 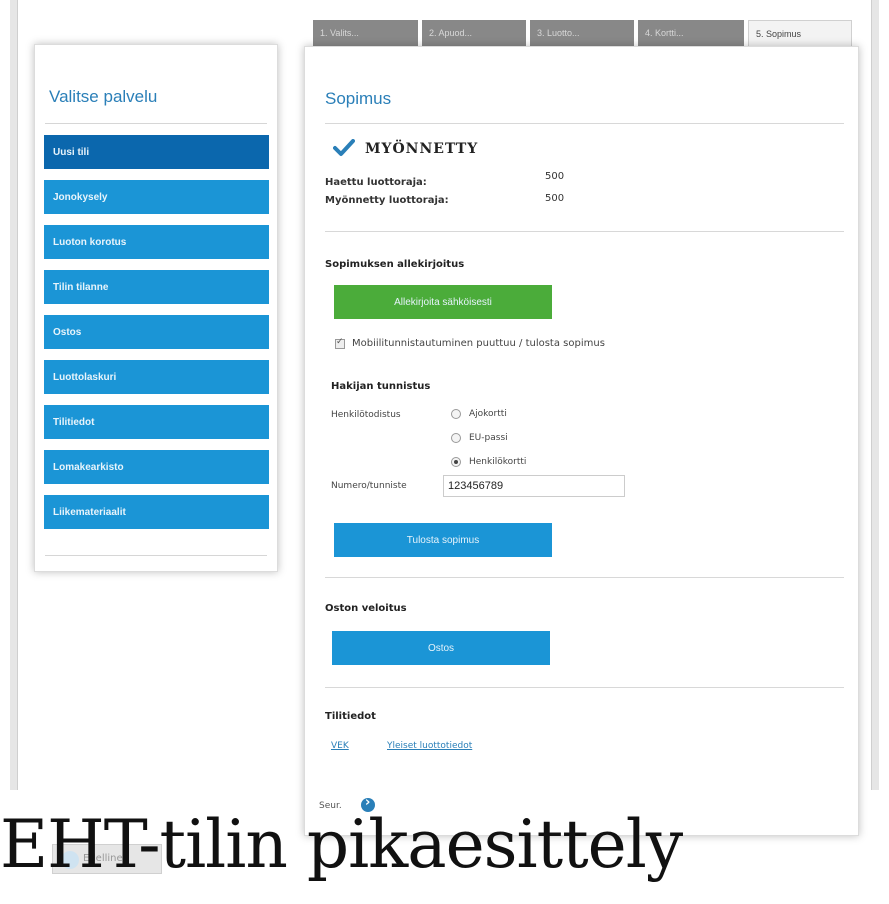 What do you see at coordinates (340, 343) in the screenshot?
I see `mobile-id-checkbox` at bounding box center [340, 343].